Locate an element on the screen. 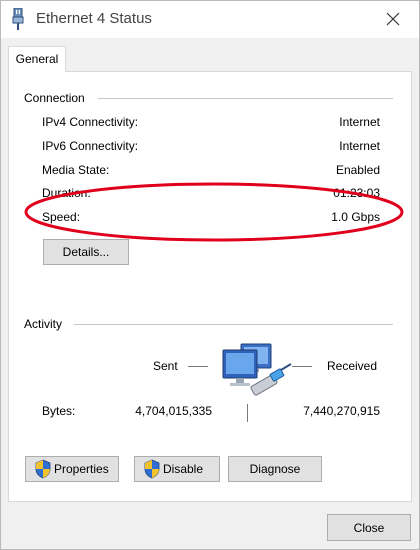 This screenshot has height=550, width=420. activity-heading: Activity is located at coordinates (43, 324).